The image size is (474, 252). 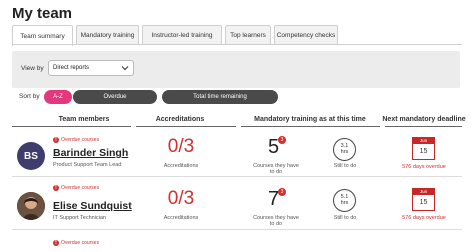 What do you see at coordinates (237, 44) in the screenshot?
I see `tab-divider` at bounding box center [237, 44].